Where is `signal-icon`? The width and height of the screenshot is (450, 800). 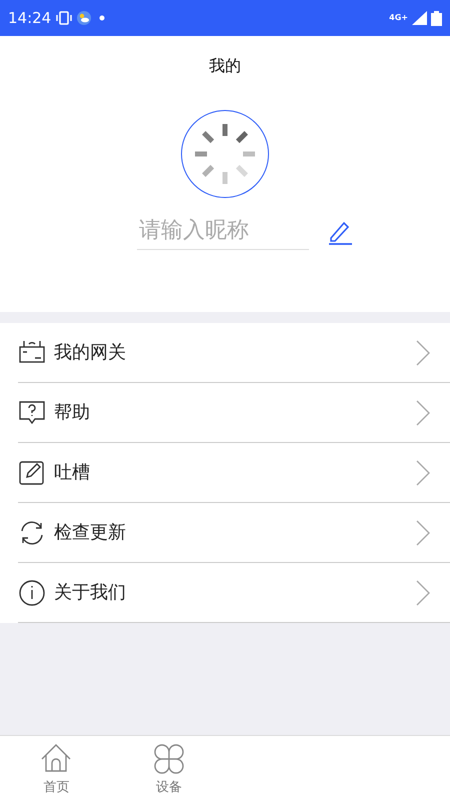
signal-icon is located at coordinates (419, 18).